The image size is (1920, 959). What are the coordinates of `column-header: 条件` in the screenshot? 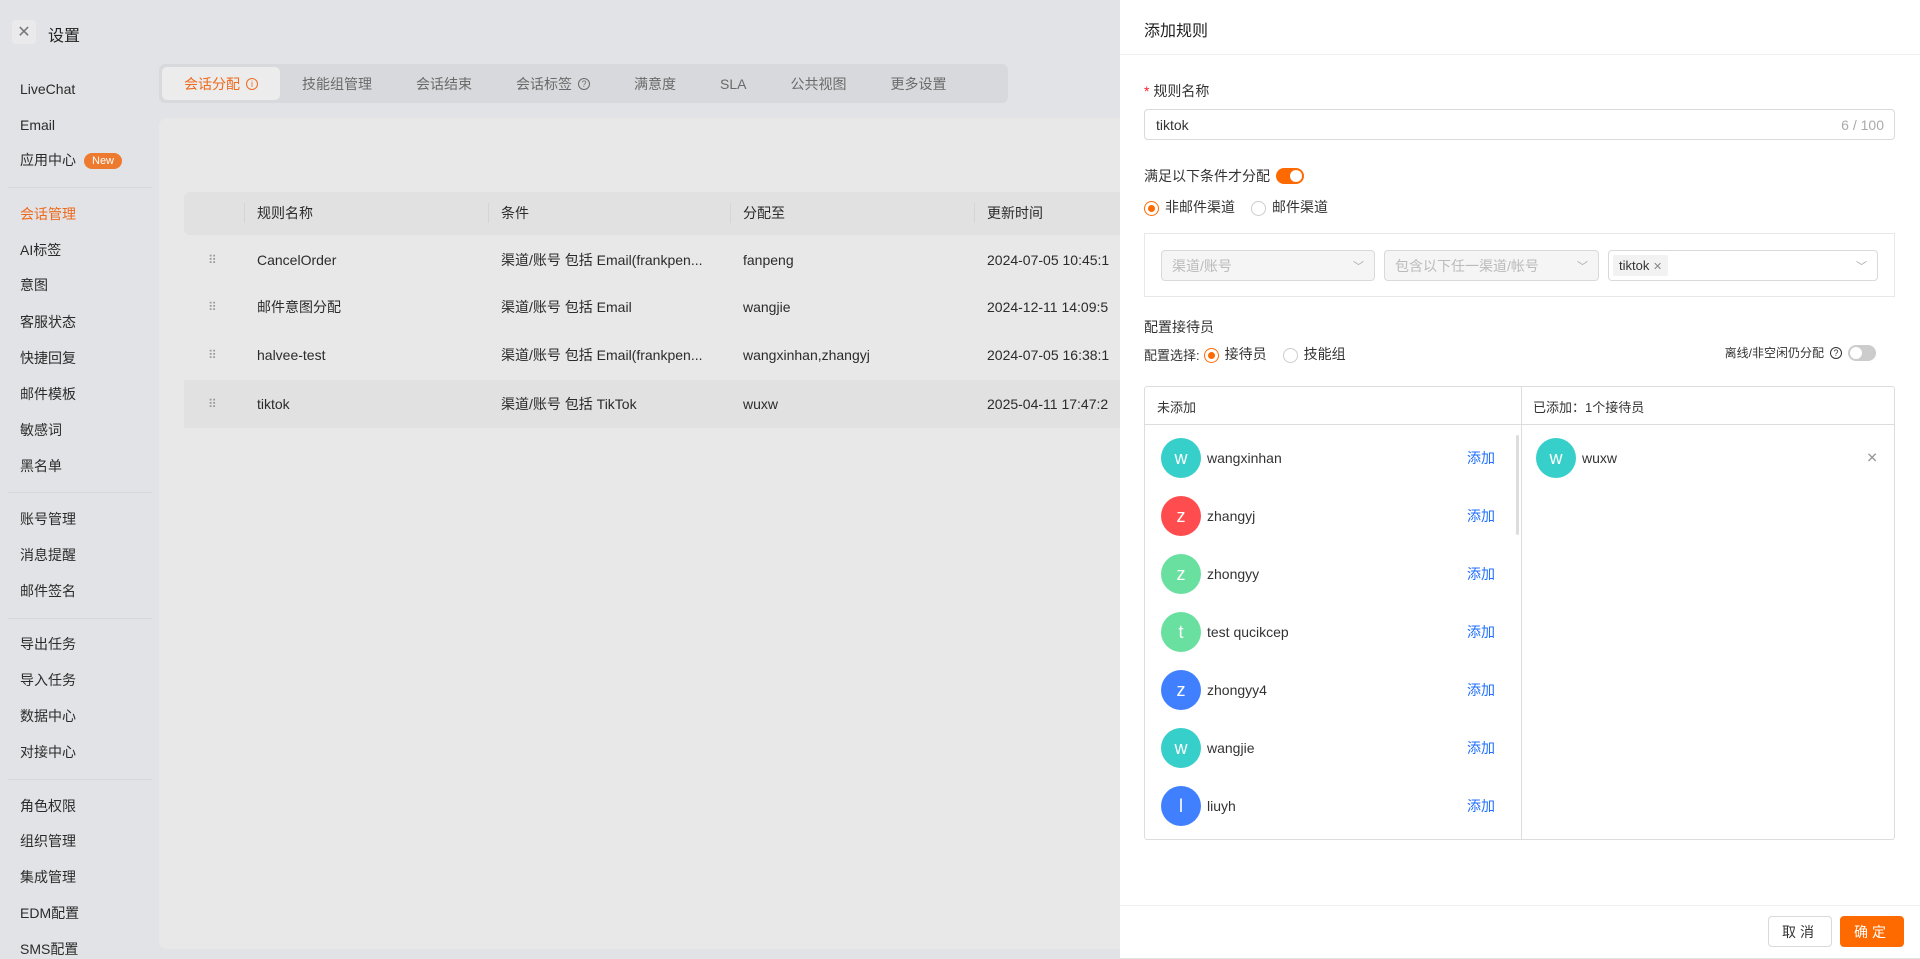 It's located at (515, 213).